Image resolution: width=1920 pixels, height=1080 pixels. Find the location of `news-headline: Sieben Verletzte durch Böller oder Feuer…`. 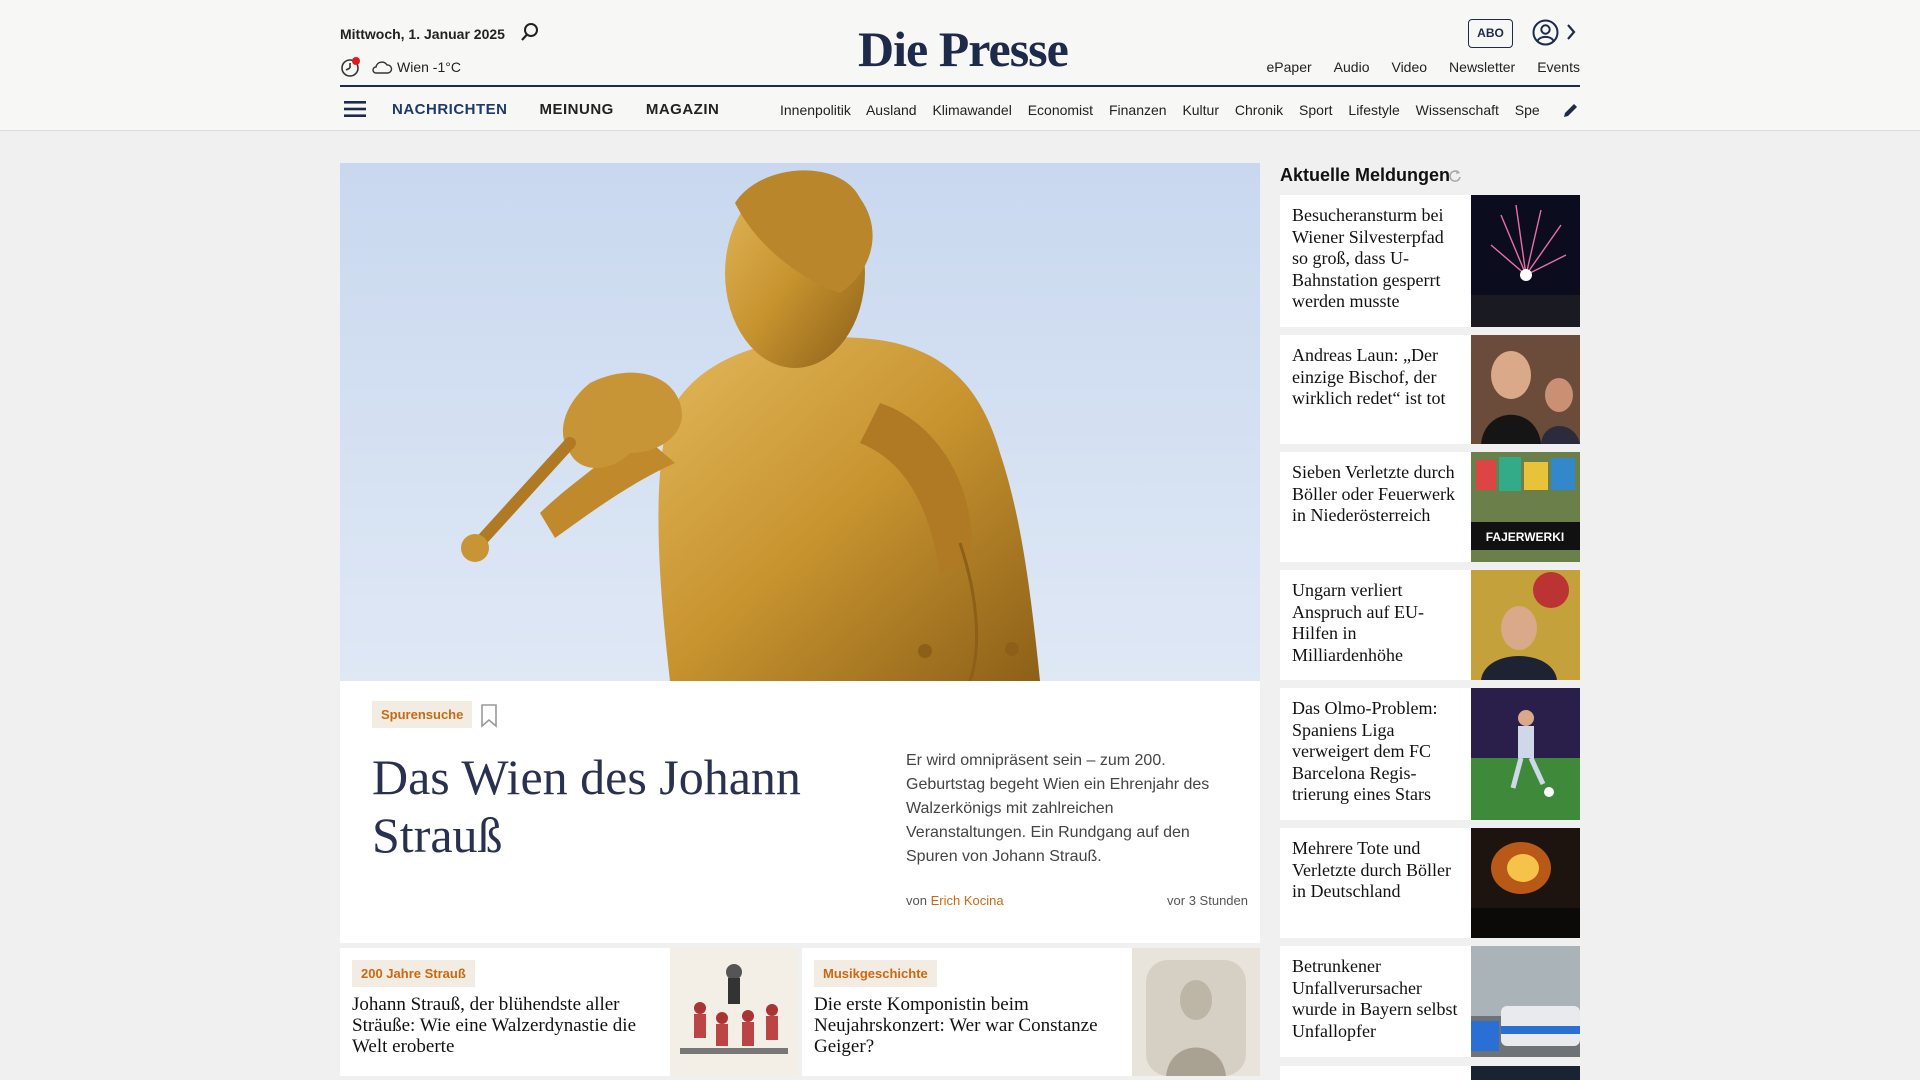

news-headline: Sieben Verletzte durch Böller oder Feuer… is located at coordinates (1378, 494).